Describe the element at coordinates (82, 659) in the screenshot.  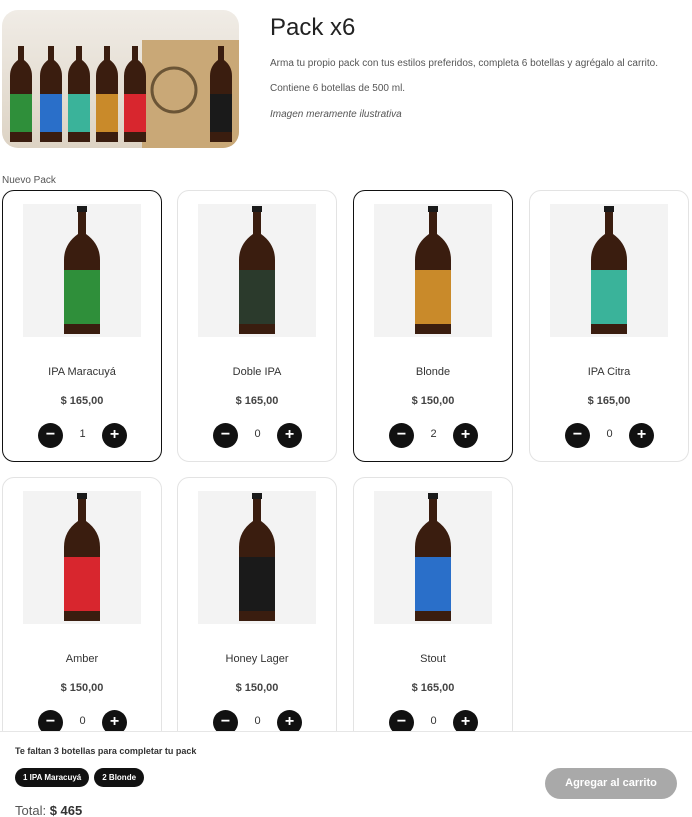
I see `product-name: Amber` at that location.